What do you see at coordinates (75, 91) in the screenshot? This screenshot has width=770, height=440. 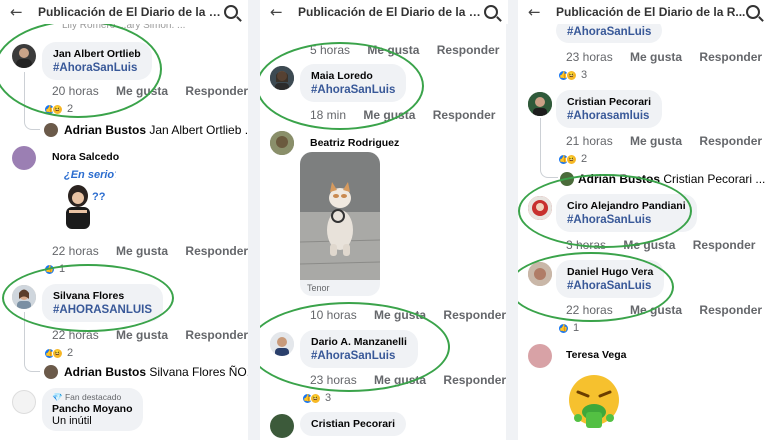 I see `comment-time: 20 horas` at bounding box center [75, 91].